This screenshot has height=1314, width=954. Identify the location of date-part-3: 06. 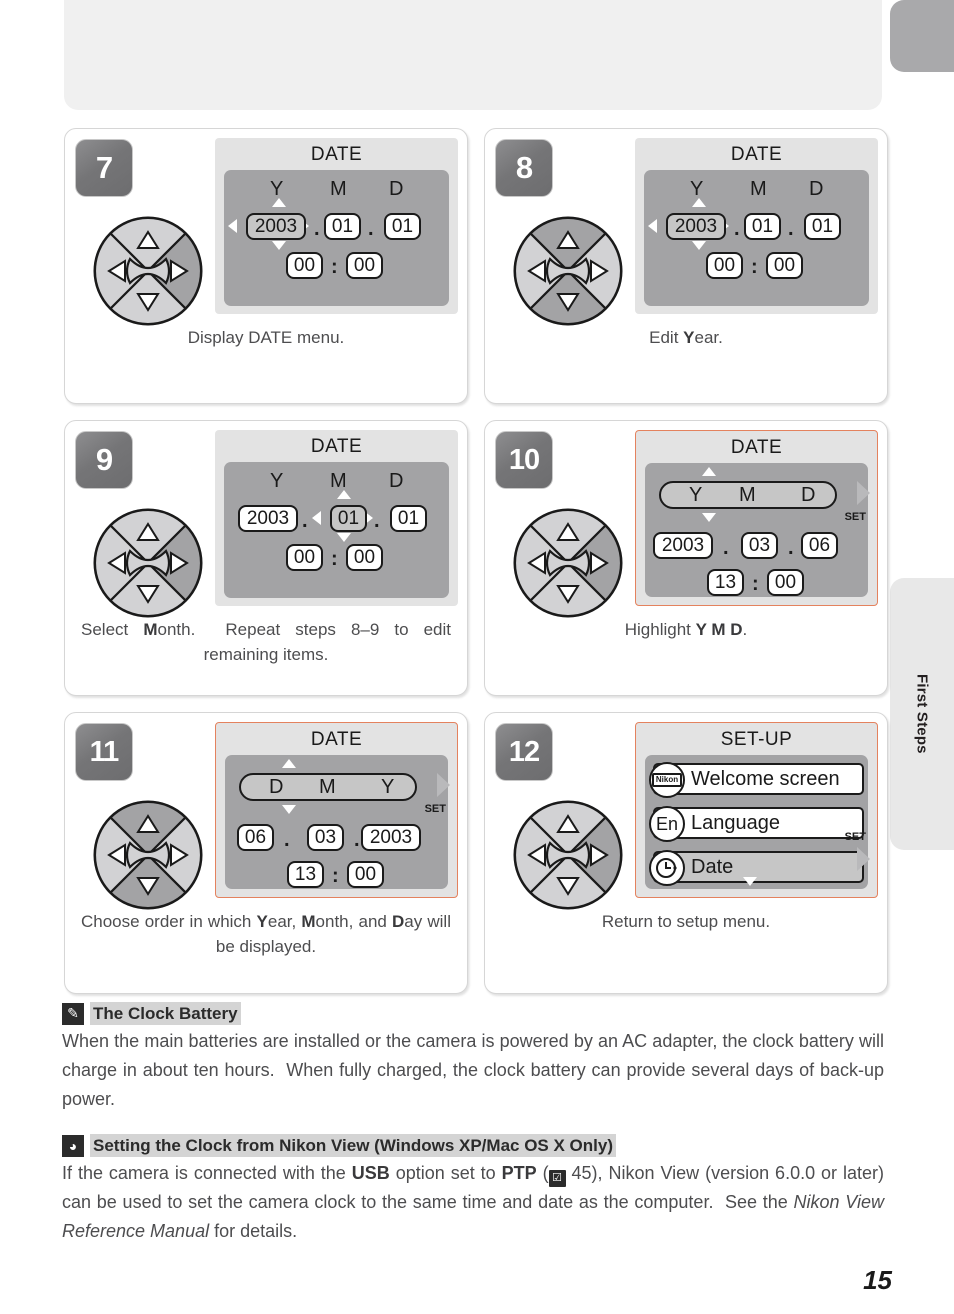
(819, 545).